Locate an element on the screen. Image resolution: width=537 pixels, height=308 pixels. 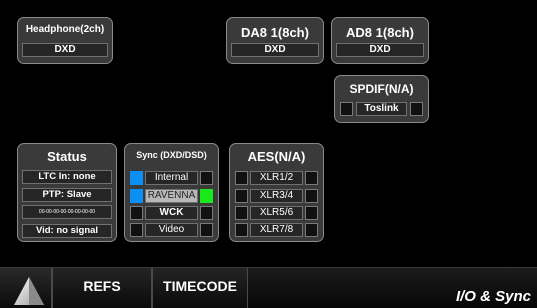
menu-button is located at coordinates (26, 288).